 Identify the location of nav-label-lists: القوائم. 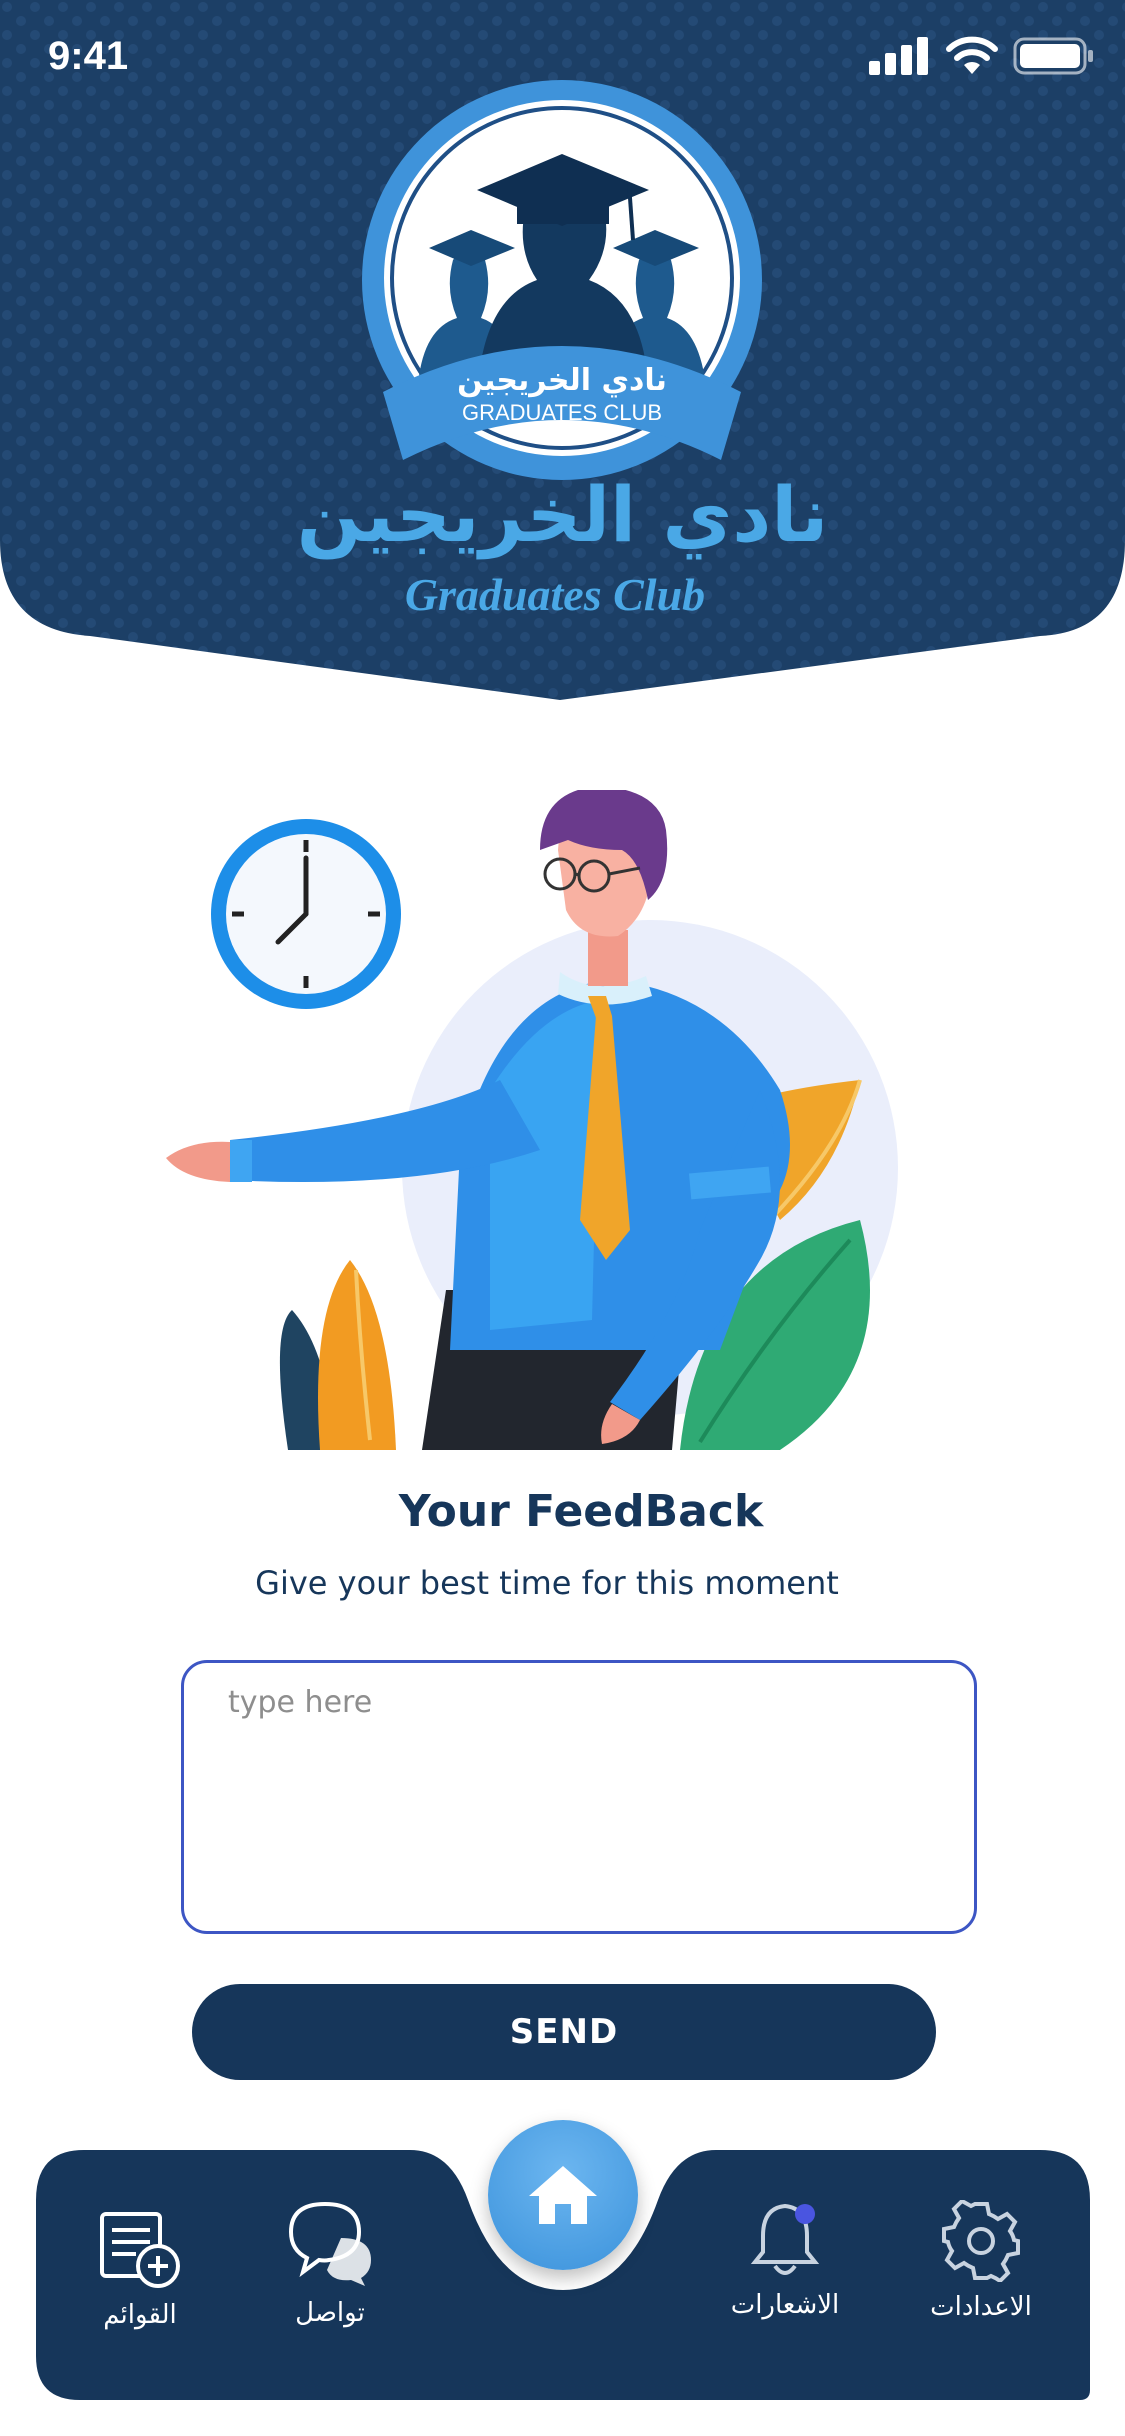
(140, 2315).